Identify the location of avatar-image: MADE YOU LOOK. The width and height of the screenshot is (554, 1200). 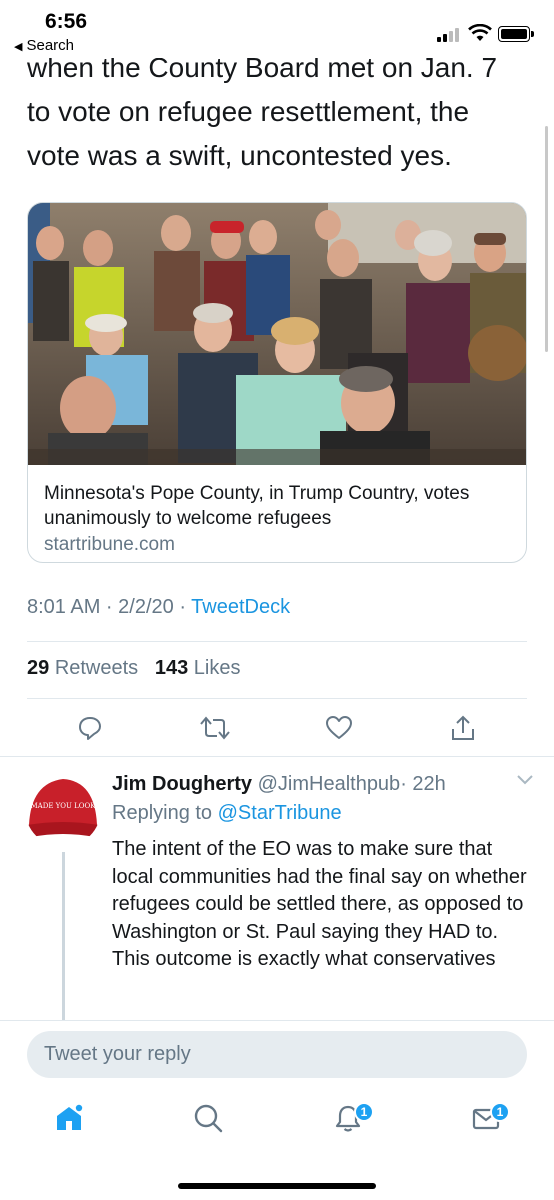
(63, 809).